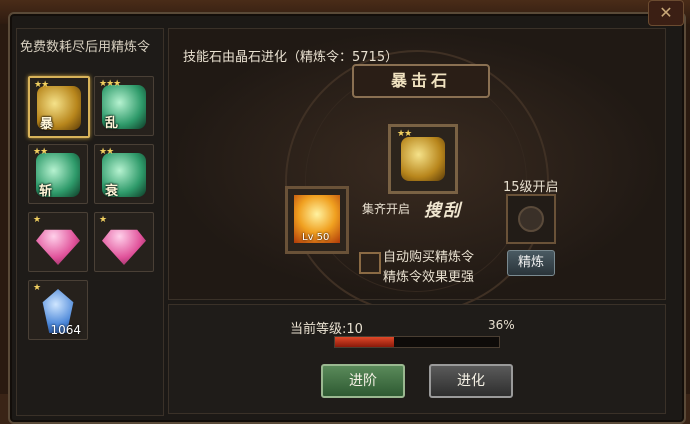 Image resolution: width=690 pixels, height=424 pixels. What do you see at coordinates (421, 81) in the screenshot?
I see `stone-name-banner: 暴击石` at bounding box center [421, 81].